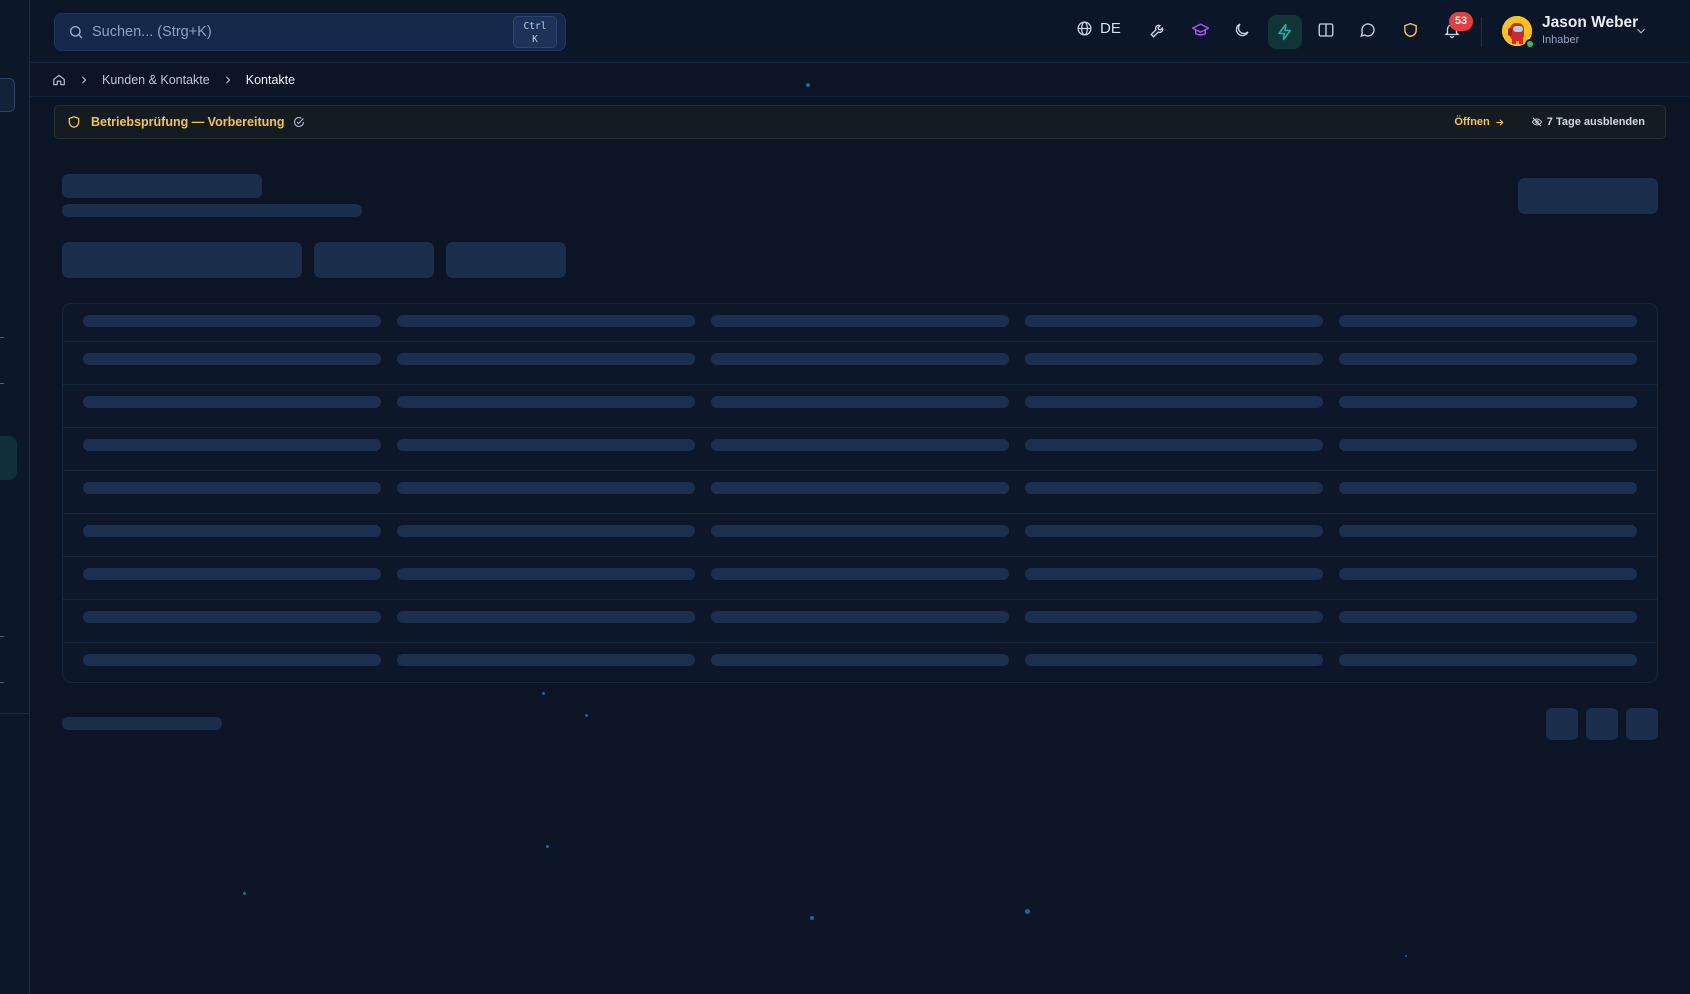  What do you see at coordinates (152, 32) in the screenshot?
I see `search-placeholder: Suchen... (Strg+K)` at bounding box center [152, 32].